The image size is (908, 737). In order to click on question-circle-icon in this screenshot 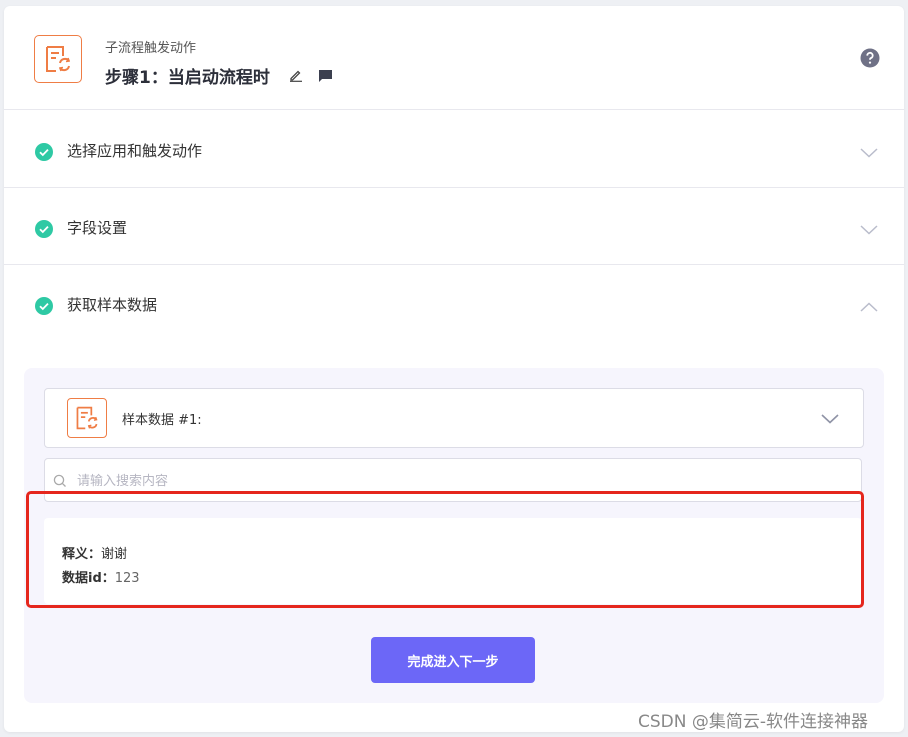, I will do `click(870, 60)`.